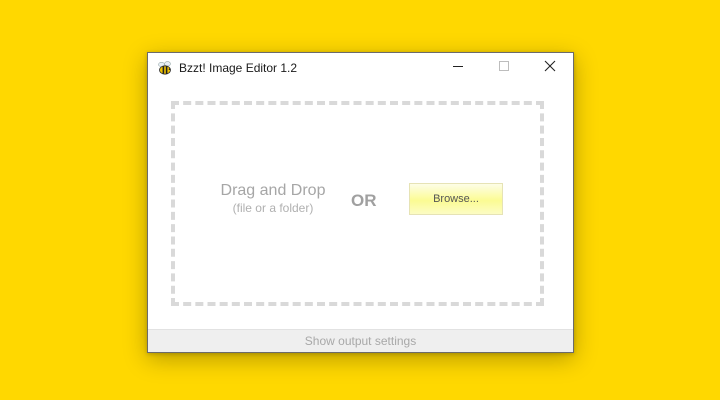  I want to click on maximize-button, so click(504, 68).